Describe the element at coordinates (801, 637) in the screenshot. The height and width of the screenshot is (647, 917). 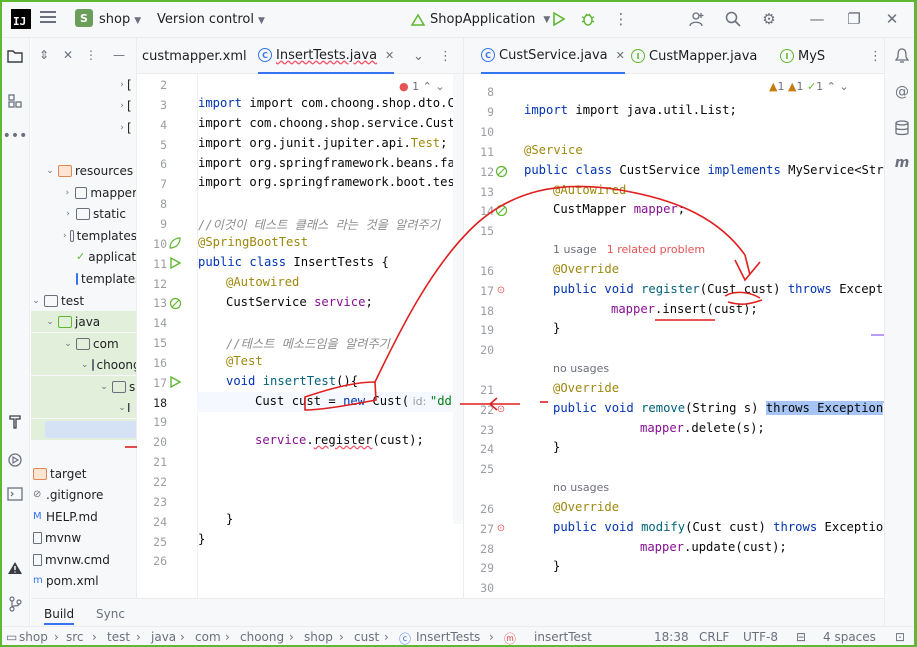
I see `readonly-lock-icon: ⊟` at that location.